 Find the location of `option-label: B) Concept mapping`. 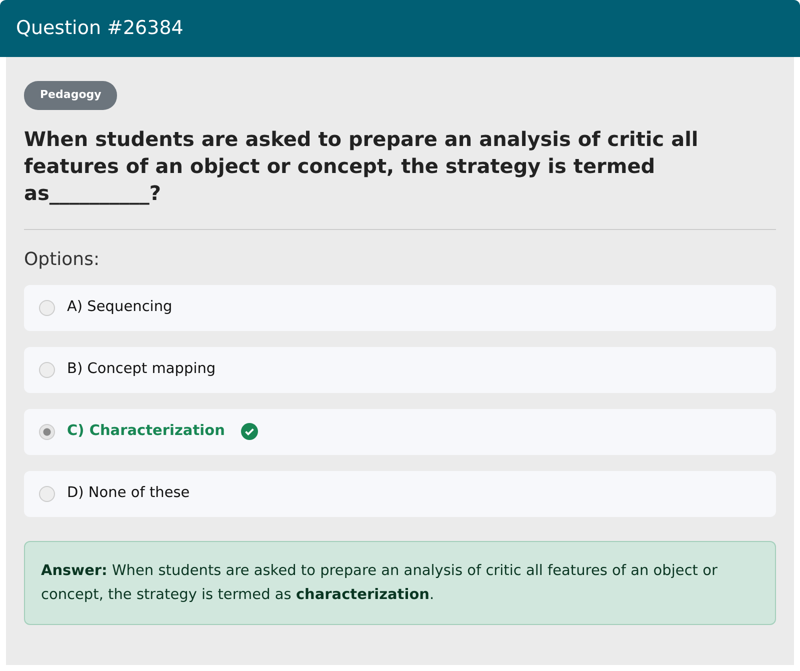

option-label: B) Concept mapping is located at coordinates (141, 369).